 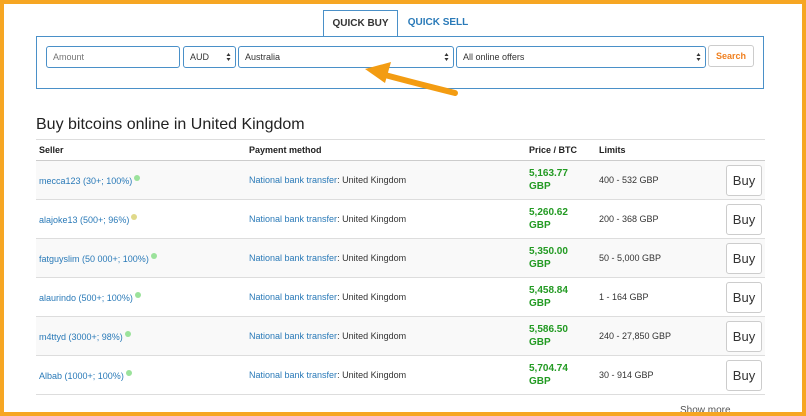 I want to click on page-title: Buy bitcoins online in United Kingdom, so click(x=170, y=124).